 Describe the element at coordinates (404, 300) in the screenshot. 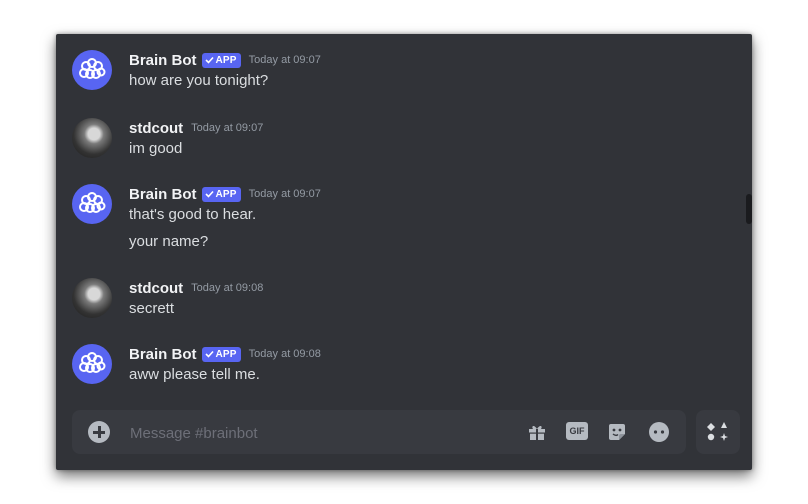

I see `message-group: stdcout Today at 09:08 secrett` at that location.